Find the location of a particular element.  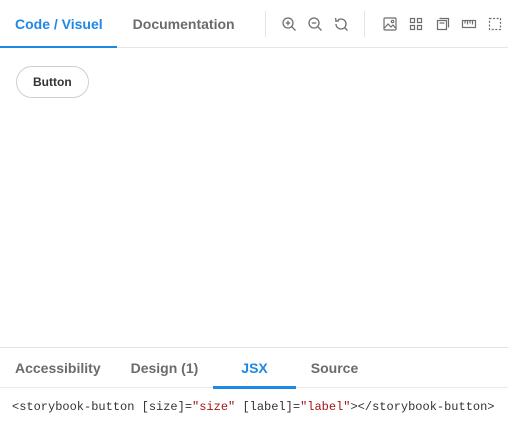

code-tag-close: ></storybook-button> is located at coordinates (422, 407).